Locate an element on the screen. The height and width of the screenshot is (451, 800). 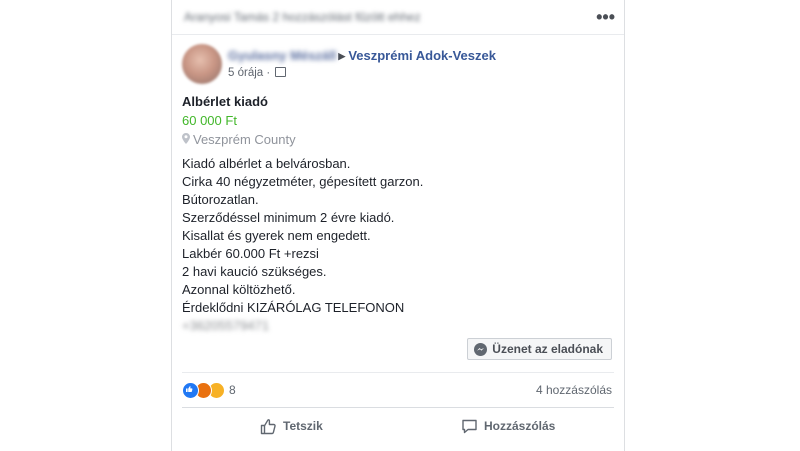
post-timestamp: 5 órája is located at coordinates (245, 73).